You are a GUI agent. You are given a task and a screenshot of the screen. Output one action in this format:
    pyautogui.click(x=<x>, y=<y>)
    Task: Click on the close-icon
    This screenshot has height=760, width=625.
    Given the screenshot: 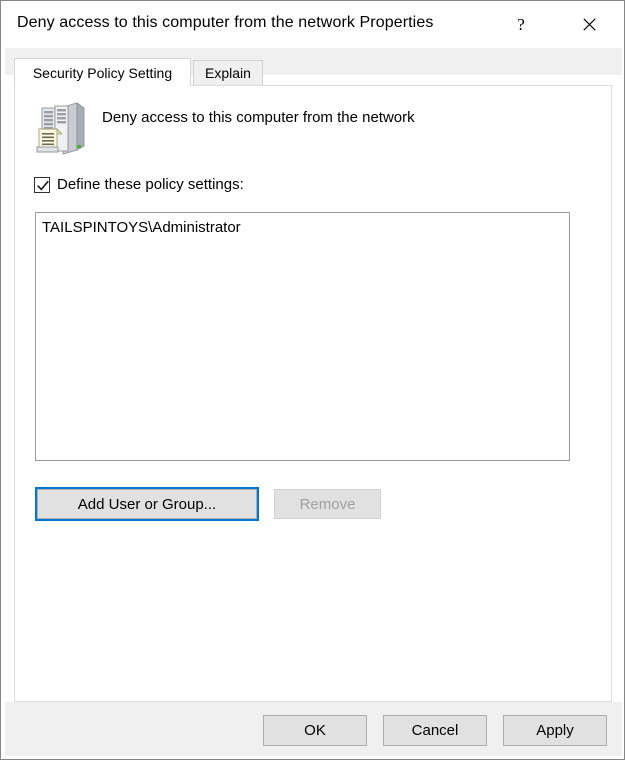 What is the action you would take?
    pyautogui.click(x=589, y=24)
    